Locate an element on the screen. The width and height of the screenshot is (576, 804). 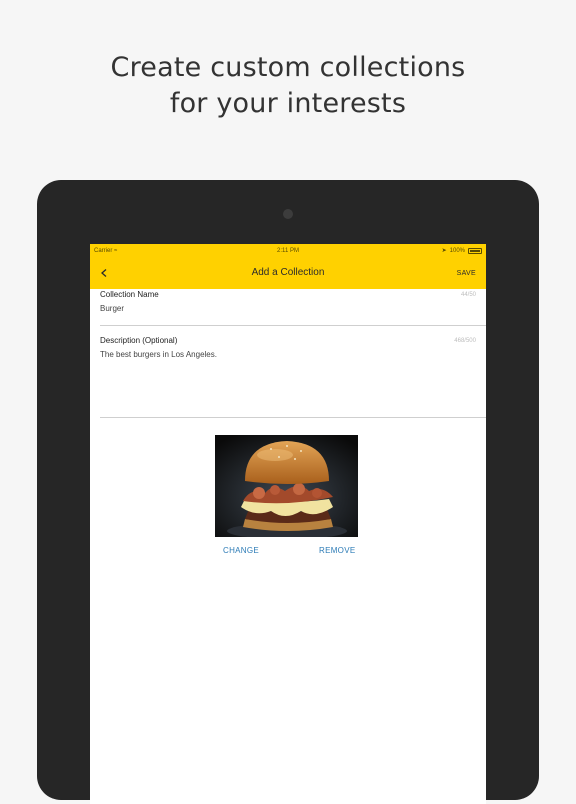
collection-name-field: Collection Name 44/50 Burger is located at coordinates (288, 305).